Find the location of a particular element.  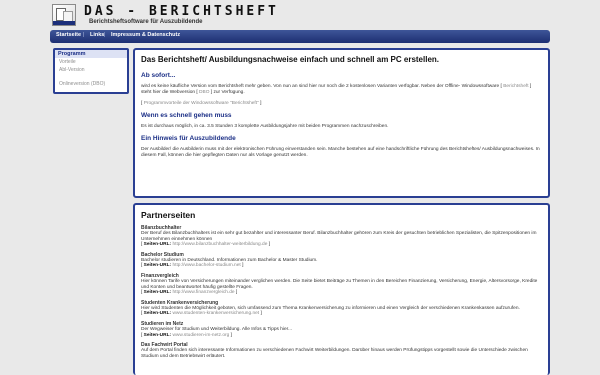

site-title: DAS - BERICHTSHEFT is located at coordinates (181, 11).